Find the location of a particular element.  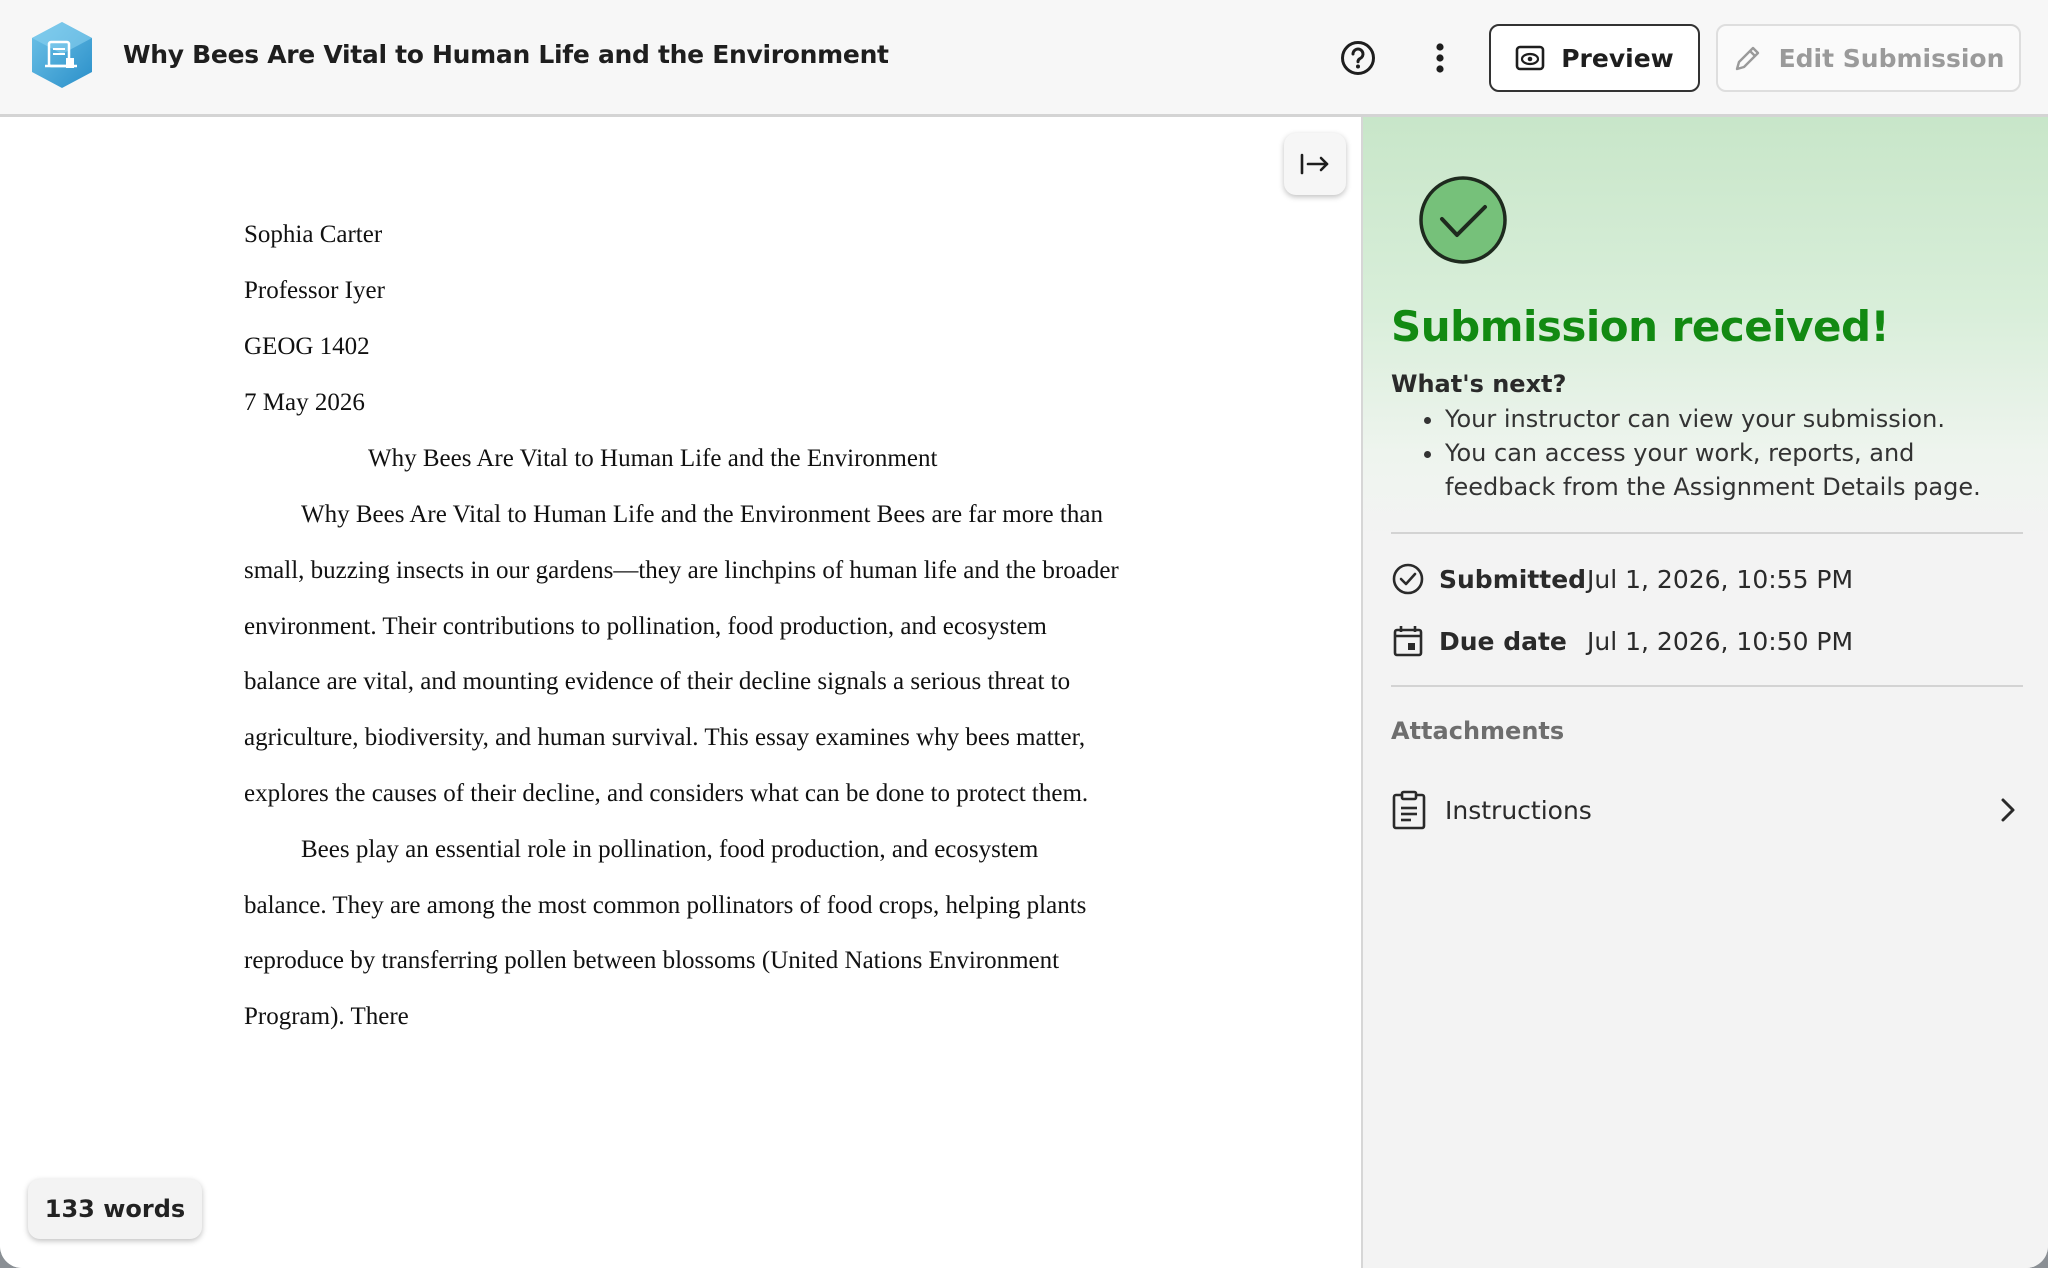

instructor-name: Professor Iyer is located at coordinates (314, 290).